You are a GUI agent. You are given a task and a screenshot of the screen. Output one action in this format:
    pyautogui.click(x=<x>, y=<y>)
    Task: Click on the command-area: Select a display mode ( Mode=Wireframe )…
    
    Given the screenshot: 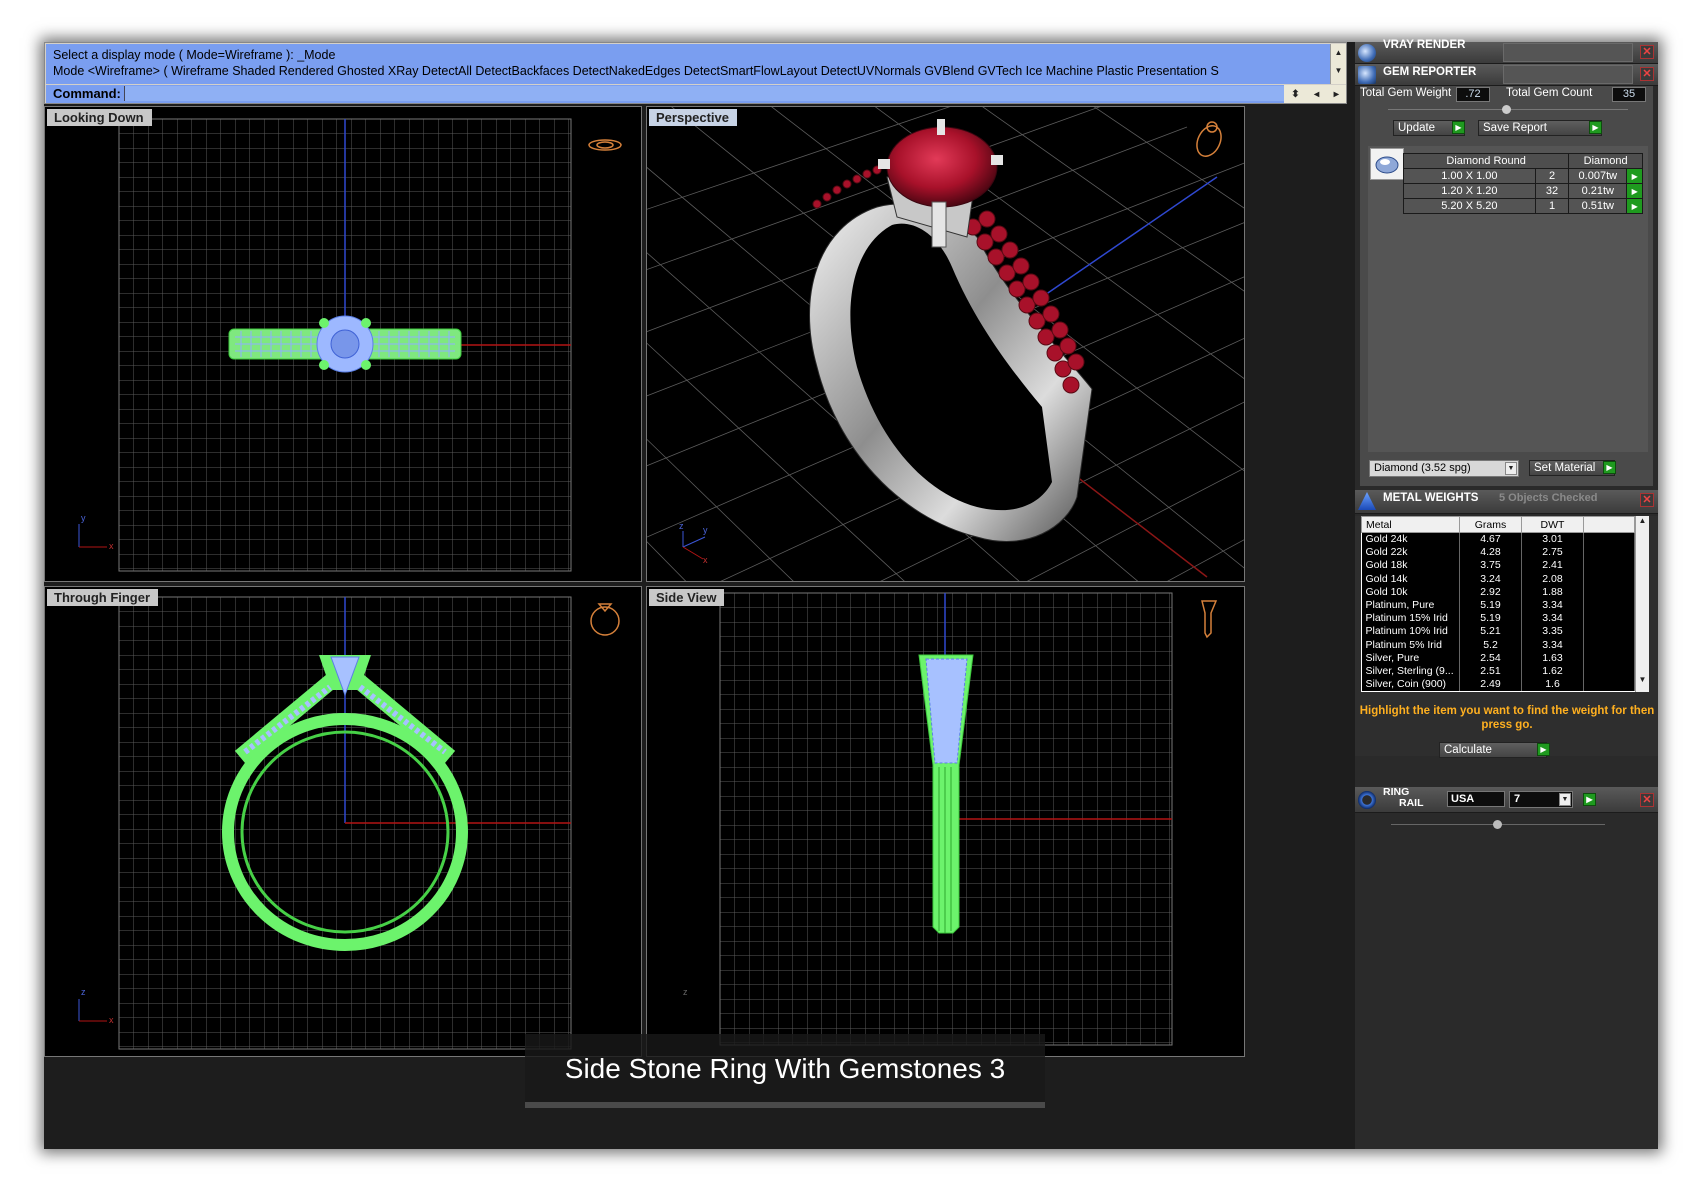 What is the action you would take?
    pyautogui.click(x=695, y=73)
    